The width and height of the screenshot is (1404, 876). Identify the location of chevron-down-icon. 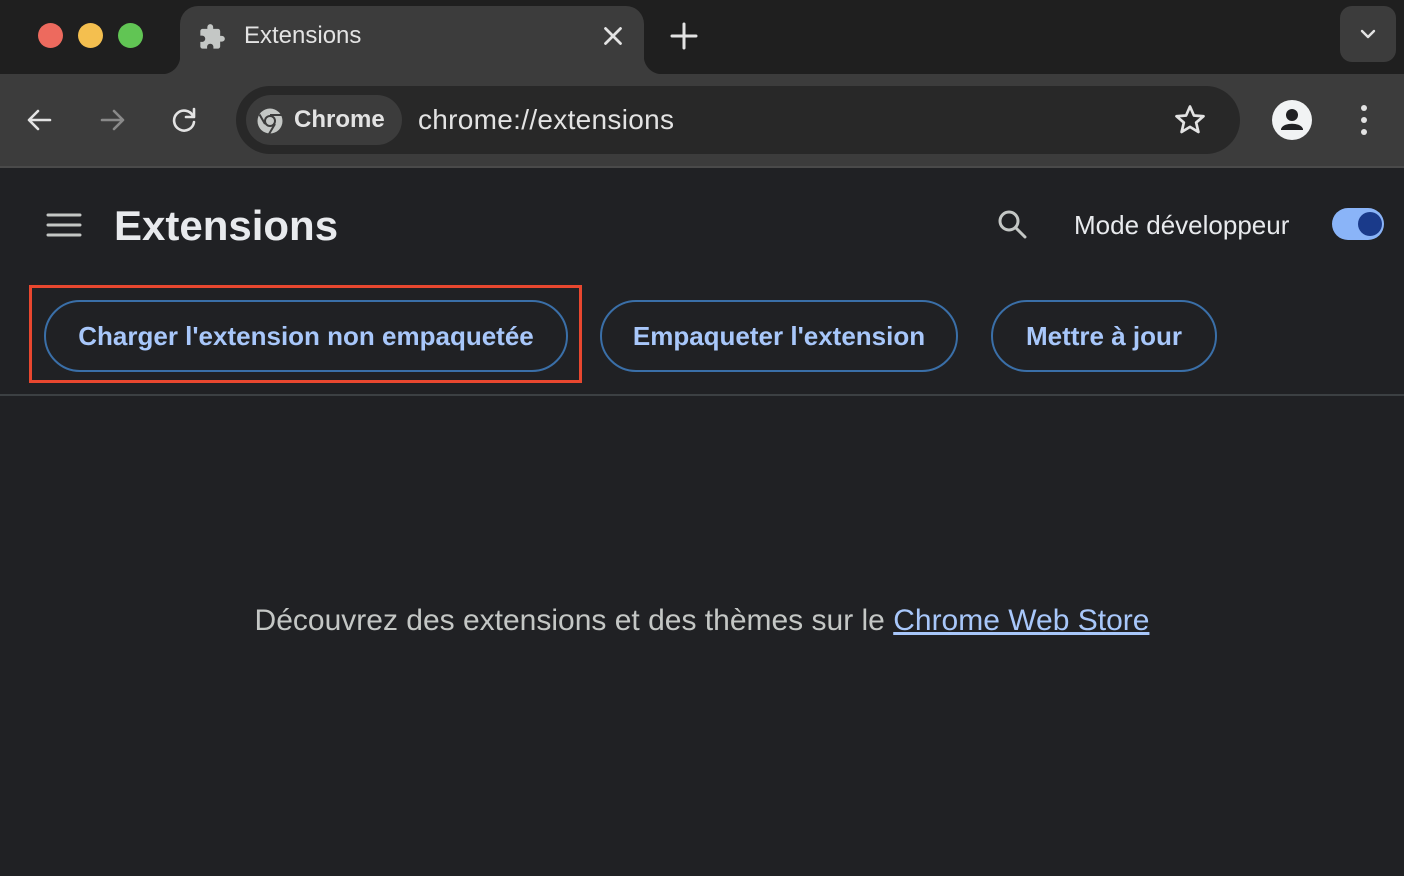
(1368, 34).